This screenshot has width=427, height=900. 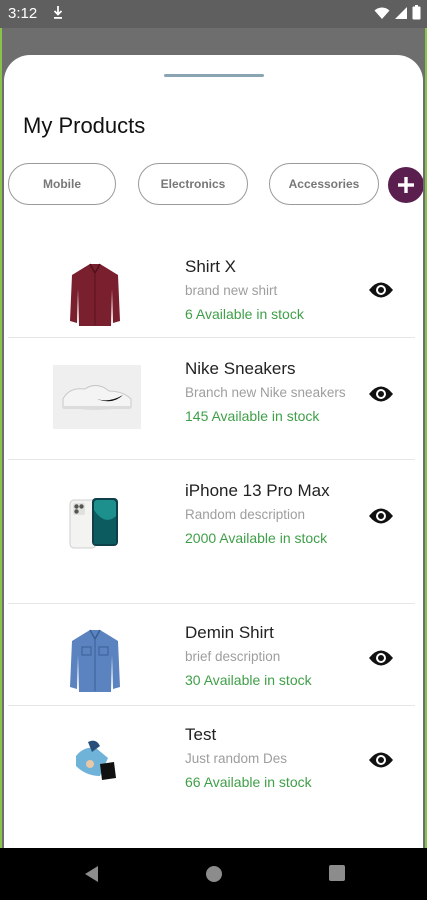 What do you see at coordinates (58, 14) in the screenshot?
I see `download-icon` at bounding box center [58, 14].